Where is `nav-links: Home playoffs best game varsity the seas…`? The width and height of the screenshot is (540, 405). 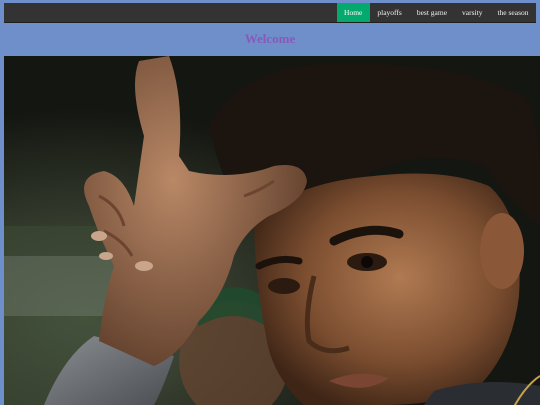
nav-links: Home playoffs best game varsity the seas… is located at coordinates (436, 12).